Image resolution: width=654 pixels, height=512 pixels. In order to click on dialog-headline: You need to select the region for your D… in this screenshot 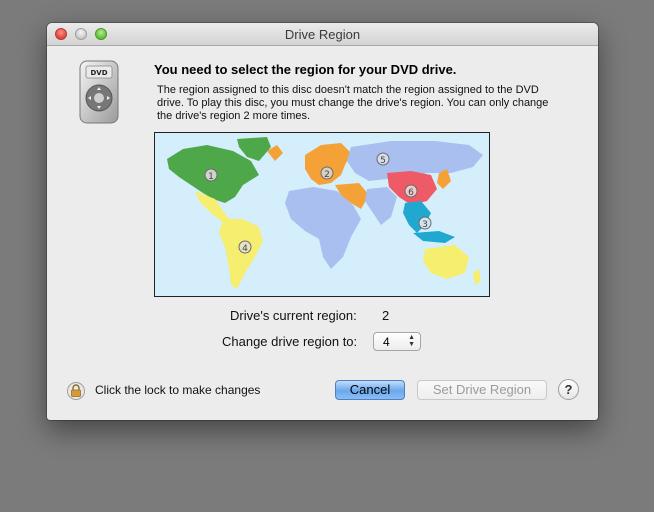, I will do `click(305, 69)`.